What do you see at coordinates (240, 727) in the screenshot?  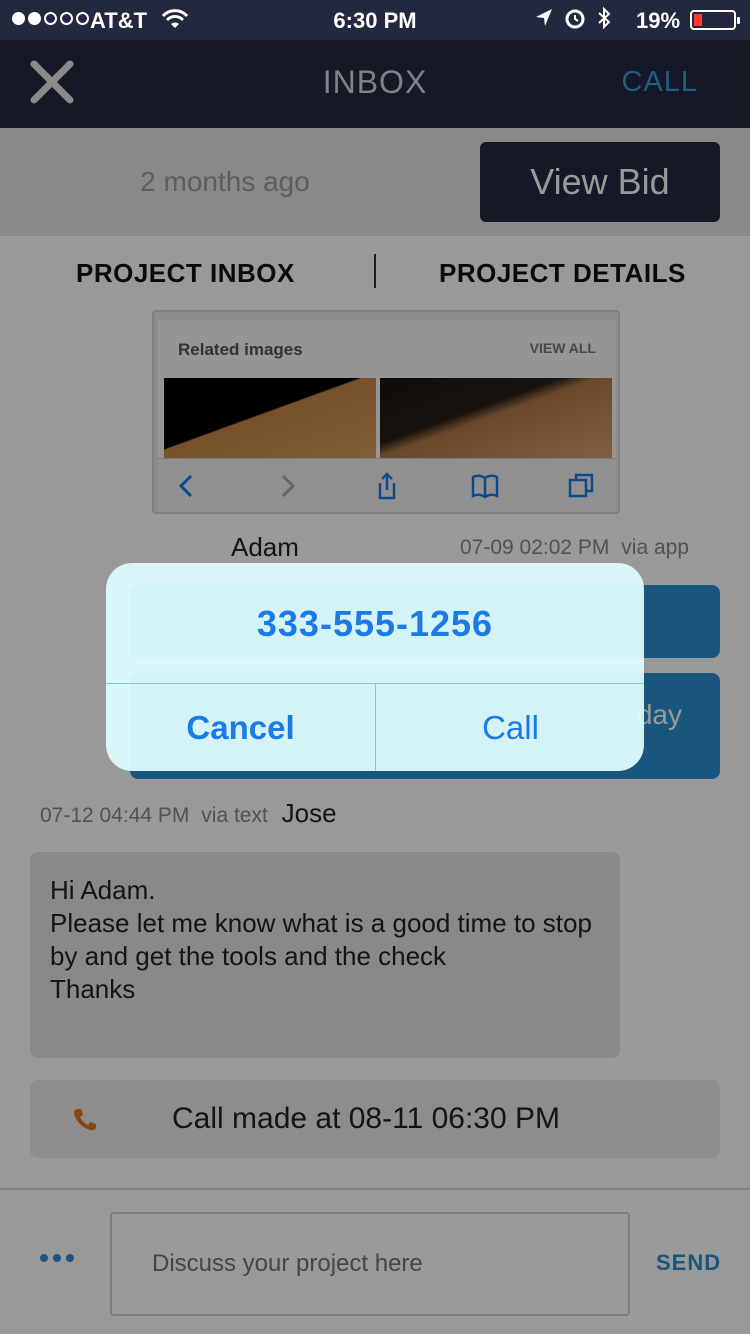 I see `cancel-button: Cancel` at bounding box center [240, 727].